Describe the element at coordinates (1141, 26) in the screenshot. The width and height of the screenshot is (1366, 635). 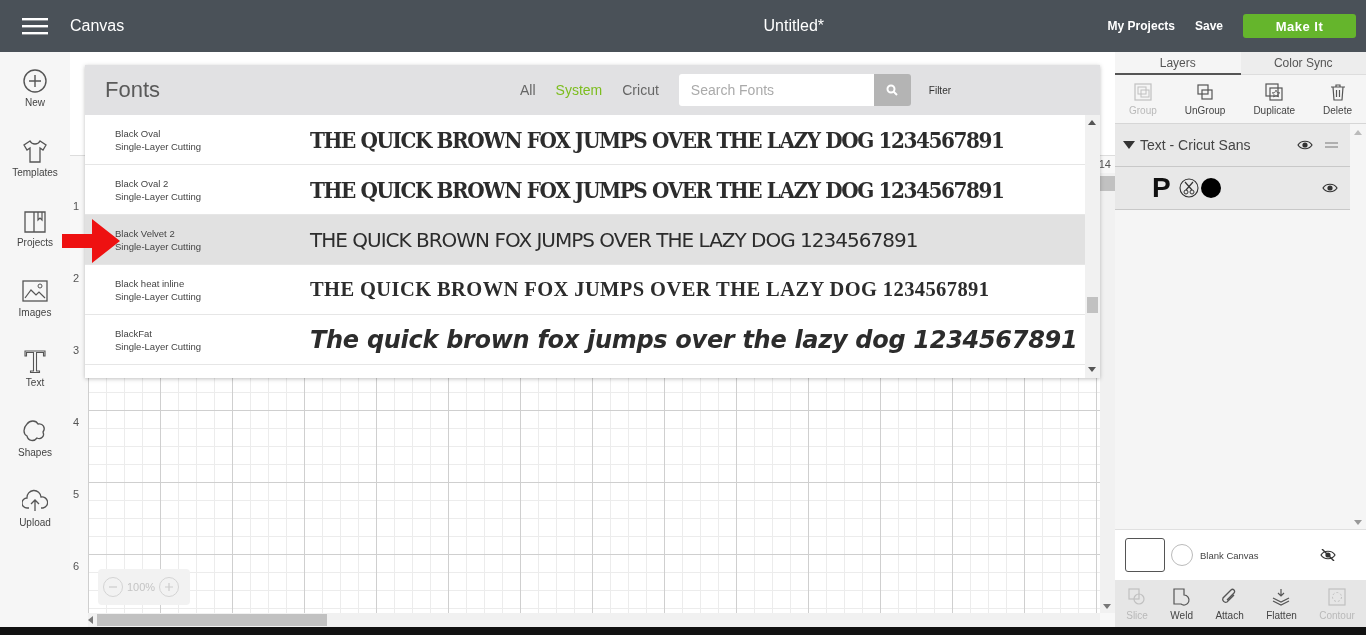
I see `header-link: My Projects` at that location.